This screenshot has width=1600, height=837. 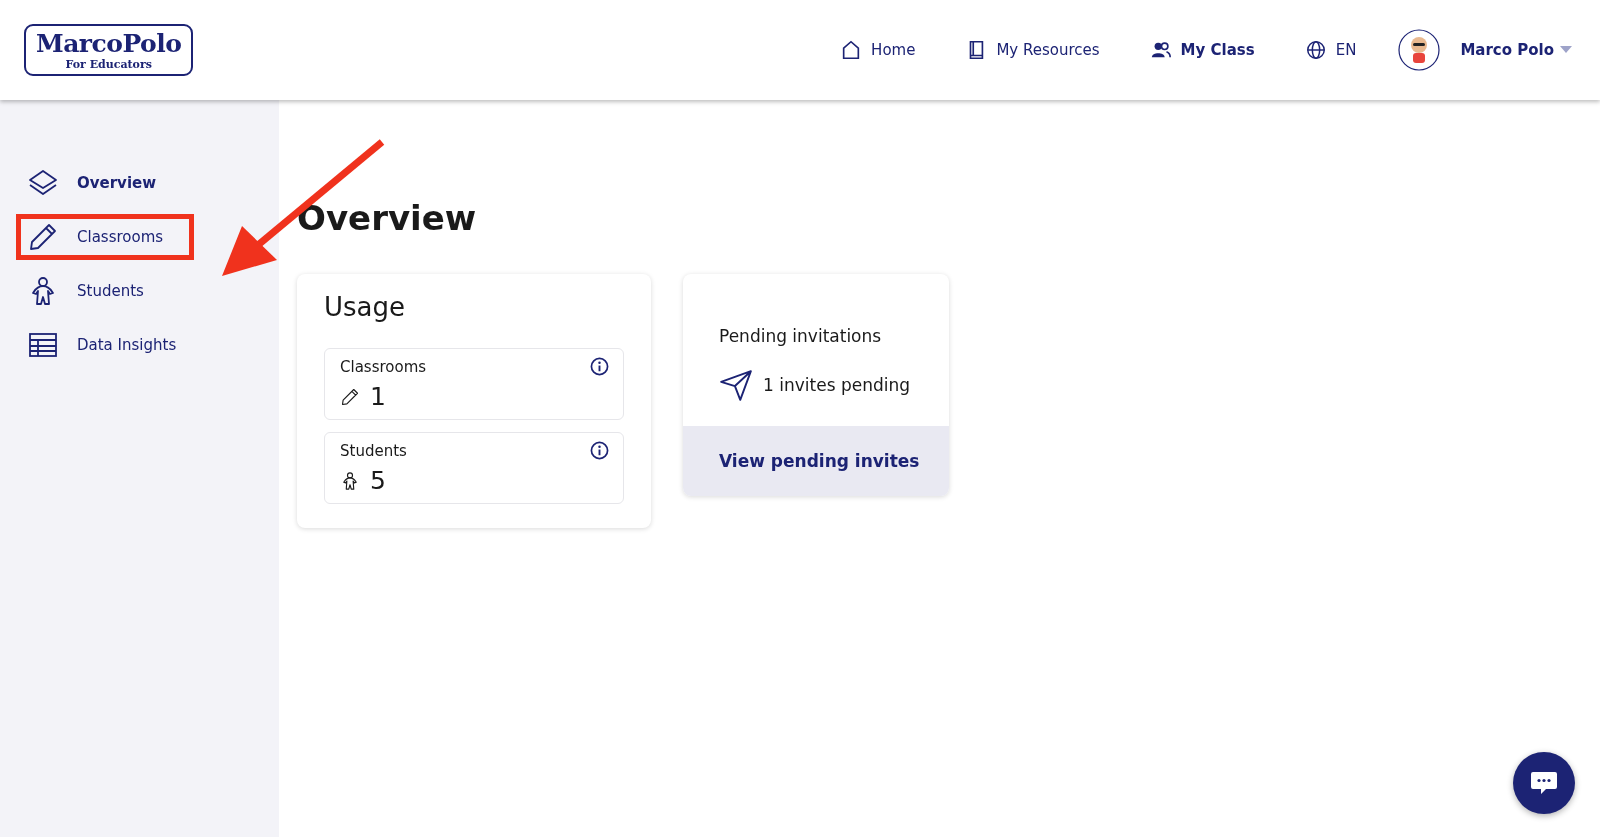 I want to click on sidebar-item: Students, so click(x=87, y=291).